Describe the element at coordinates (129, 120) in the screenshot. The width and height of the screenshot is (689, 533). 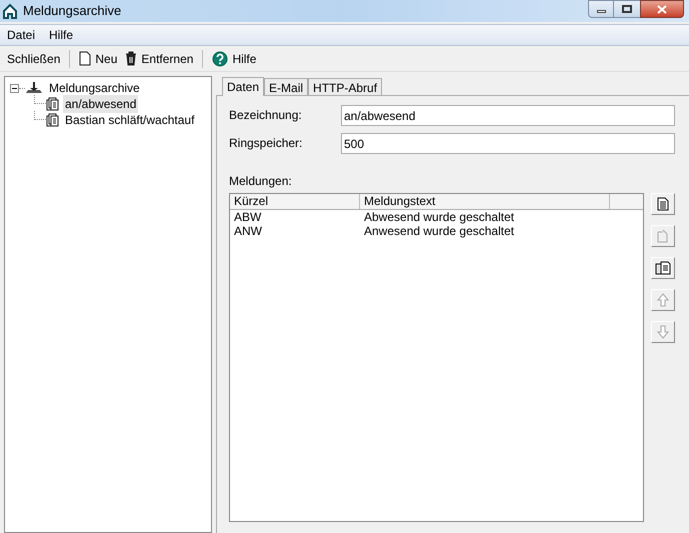
I see `tree-item: Bastian schläft/wachtauf` at that location.